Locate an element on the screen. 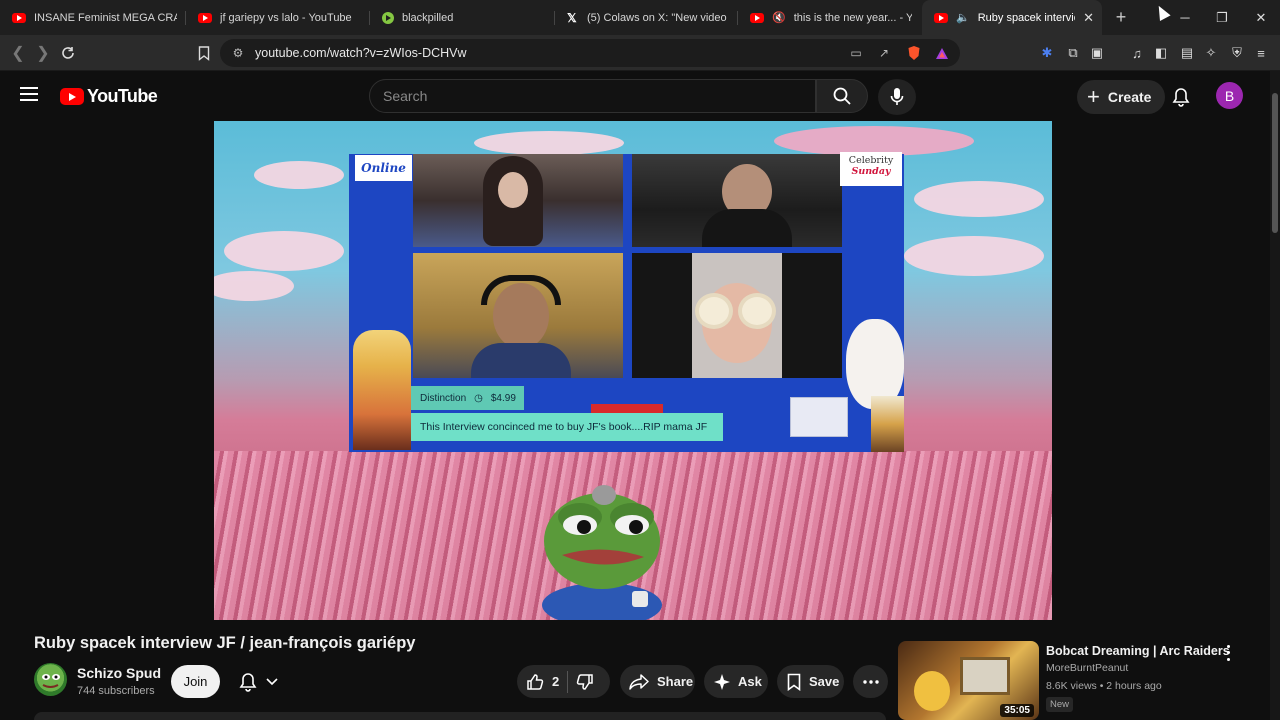 This screenshot has height=720, width=1280. youtube-logo: YouTube is located at coordinates (109, 96).